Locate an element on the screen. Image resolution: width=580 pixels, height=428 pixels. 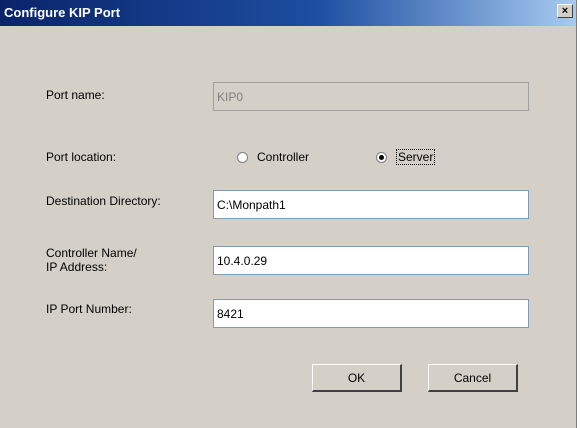
destination-directory-label: Destination Directory: is located at coordinates (103, 201).